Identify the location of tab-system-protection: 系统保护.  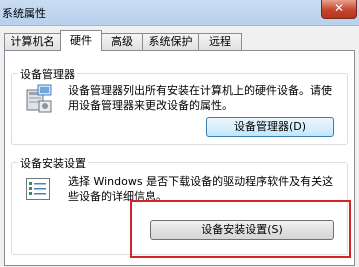
(170, 41).